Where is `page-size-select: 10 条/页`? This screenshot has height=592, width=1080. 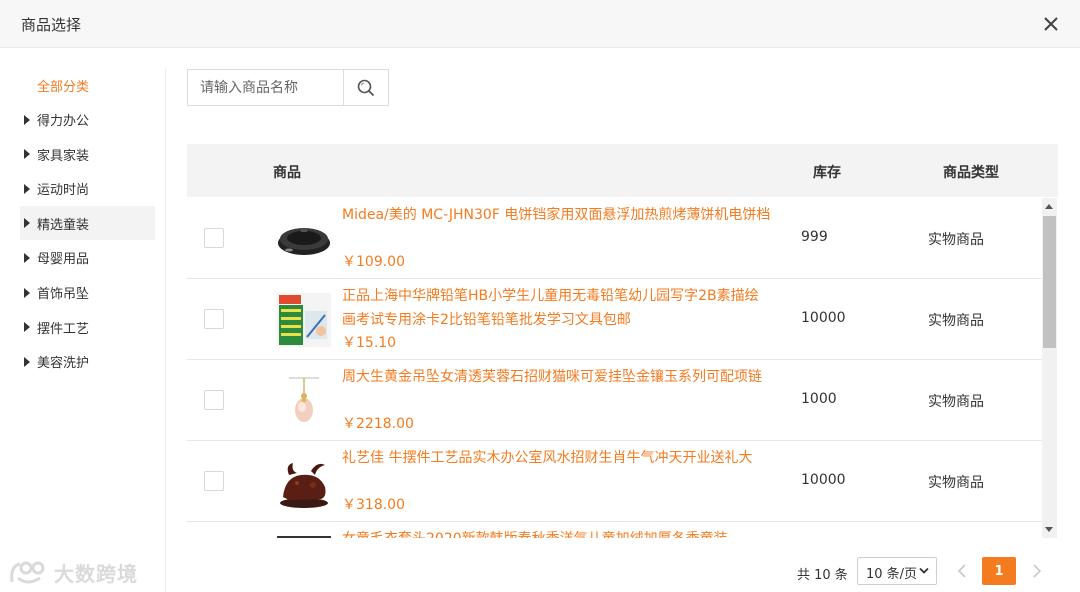 page-size-select: 10 条/页 is located at coordinates (897, 571).